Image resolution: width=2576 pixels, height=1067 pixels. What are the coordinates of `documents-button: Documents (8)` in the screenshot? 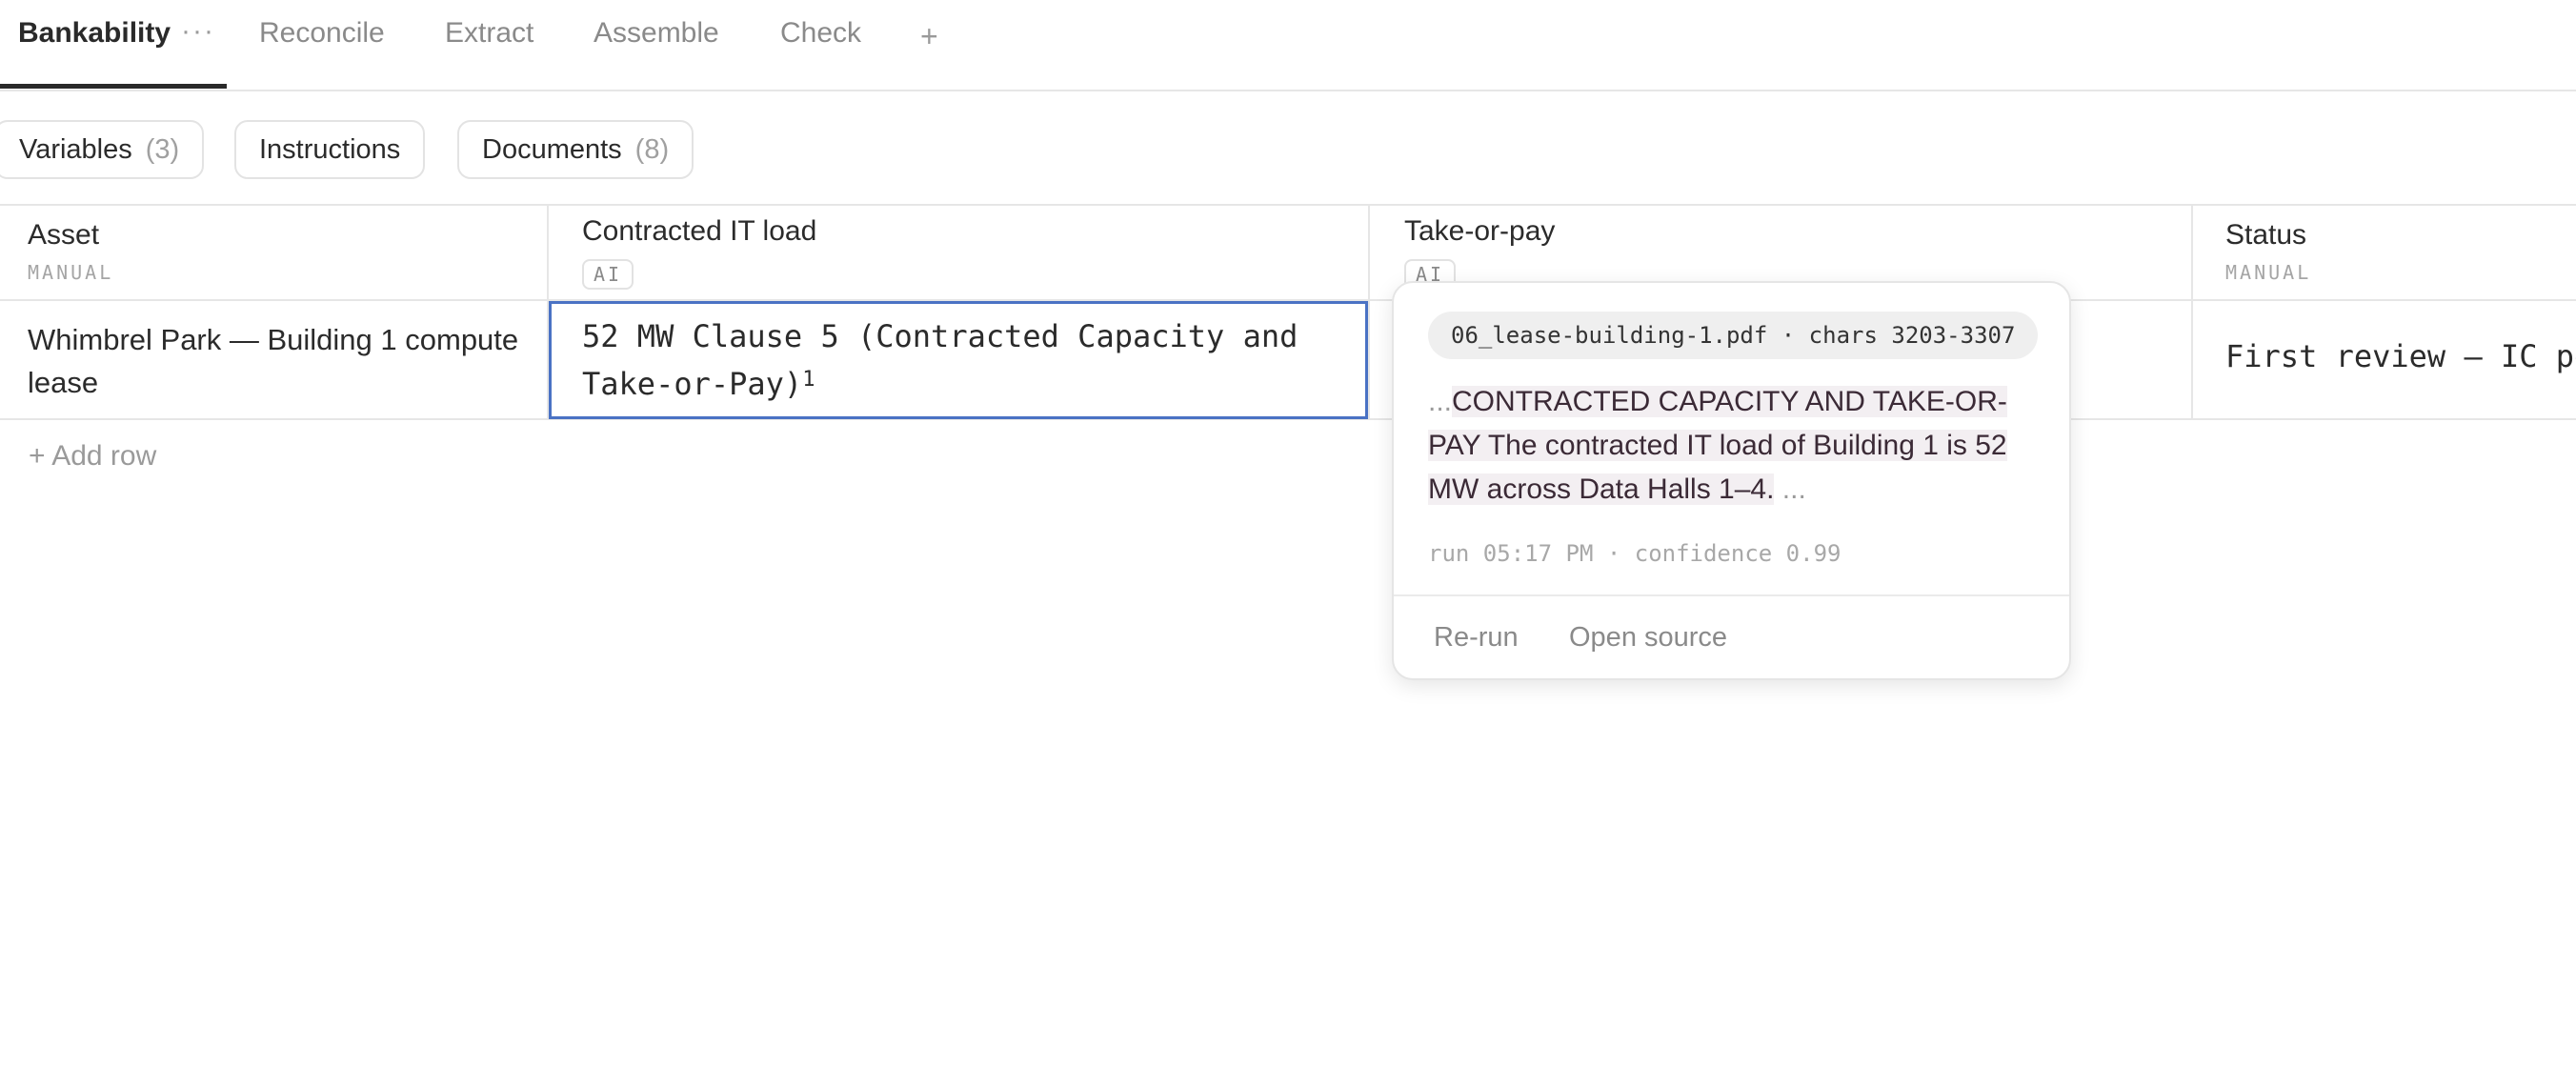 It's located at (575, 149).